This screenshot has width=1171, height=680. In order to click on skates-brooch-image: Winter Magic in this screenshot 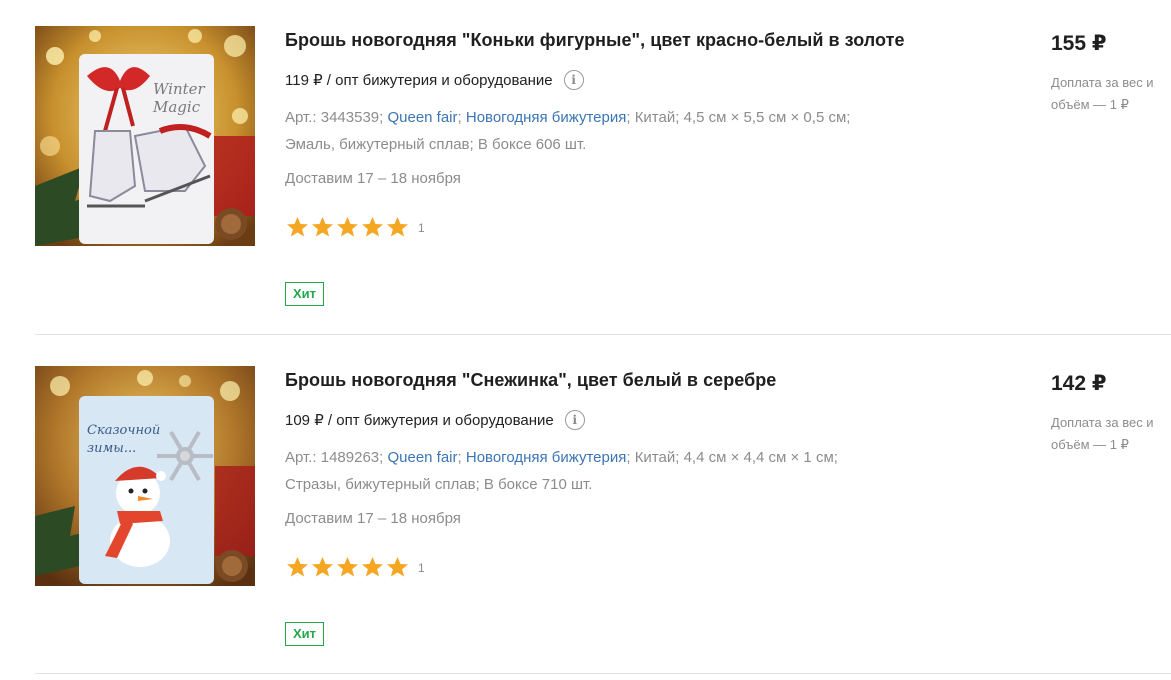, I will do `click(145, 136)`.